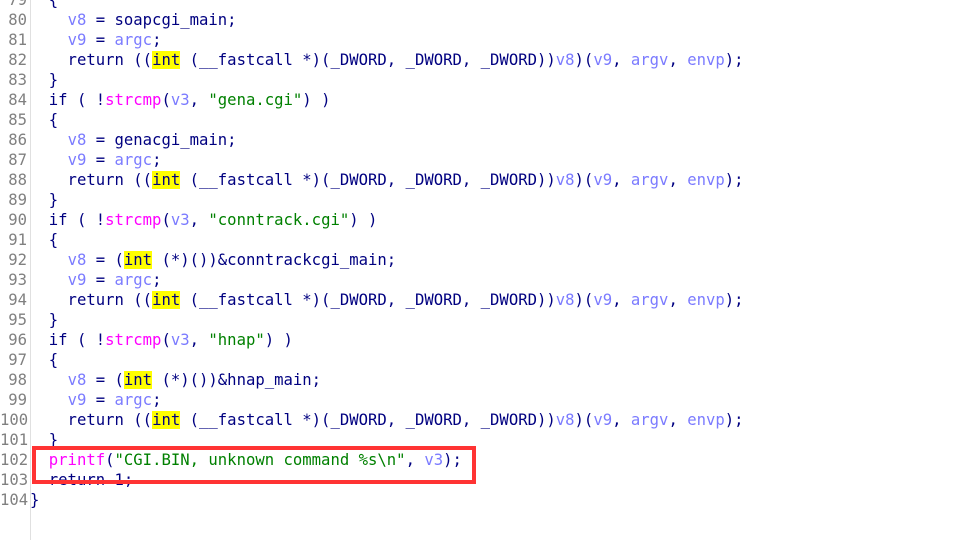 Image resolution: width=969 pixels, height=540 pixels. I want to click on line-number: 95, so click(17, 320).